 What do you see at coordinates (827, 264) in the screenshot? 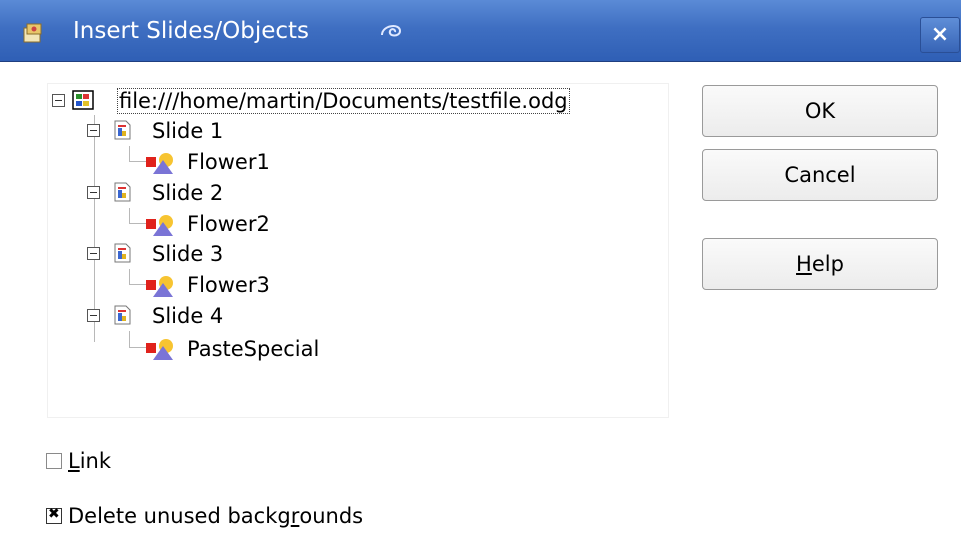
I see `help-label-rest: elp` at bounding box center [827, 264].